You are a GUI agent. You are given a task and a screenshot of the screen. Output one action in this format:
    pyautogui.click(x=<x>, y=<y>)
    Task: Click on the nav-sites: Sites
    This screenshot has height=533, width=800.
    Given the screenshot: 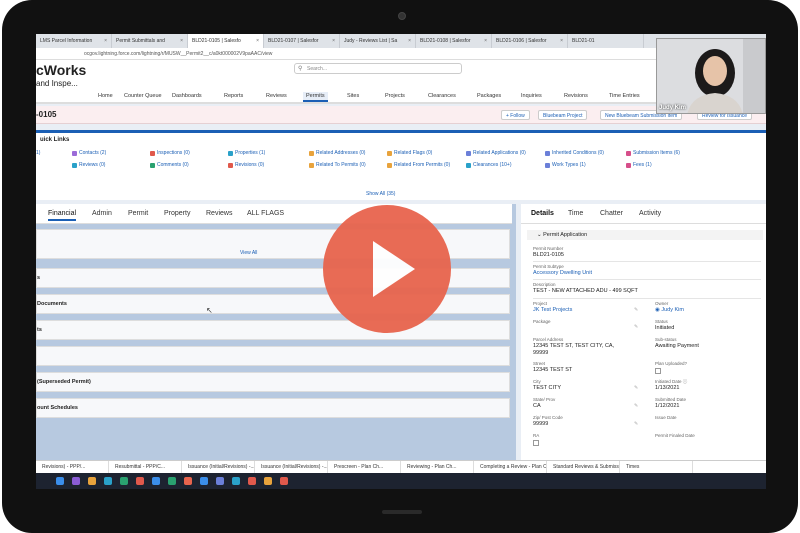 What is the action you would take?
    pyautogui.click(x=353, y=96)
    